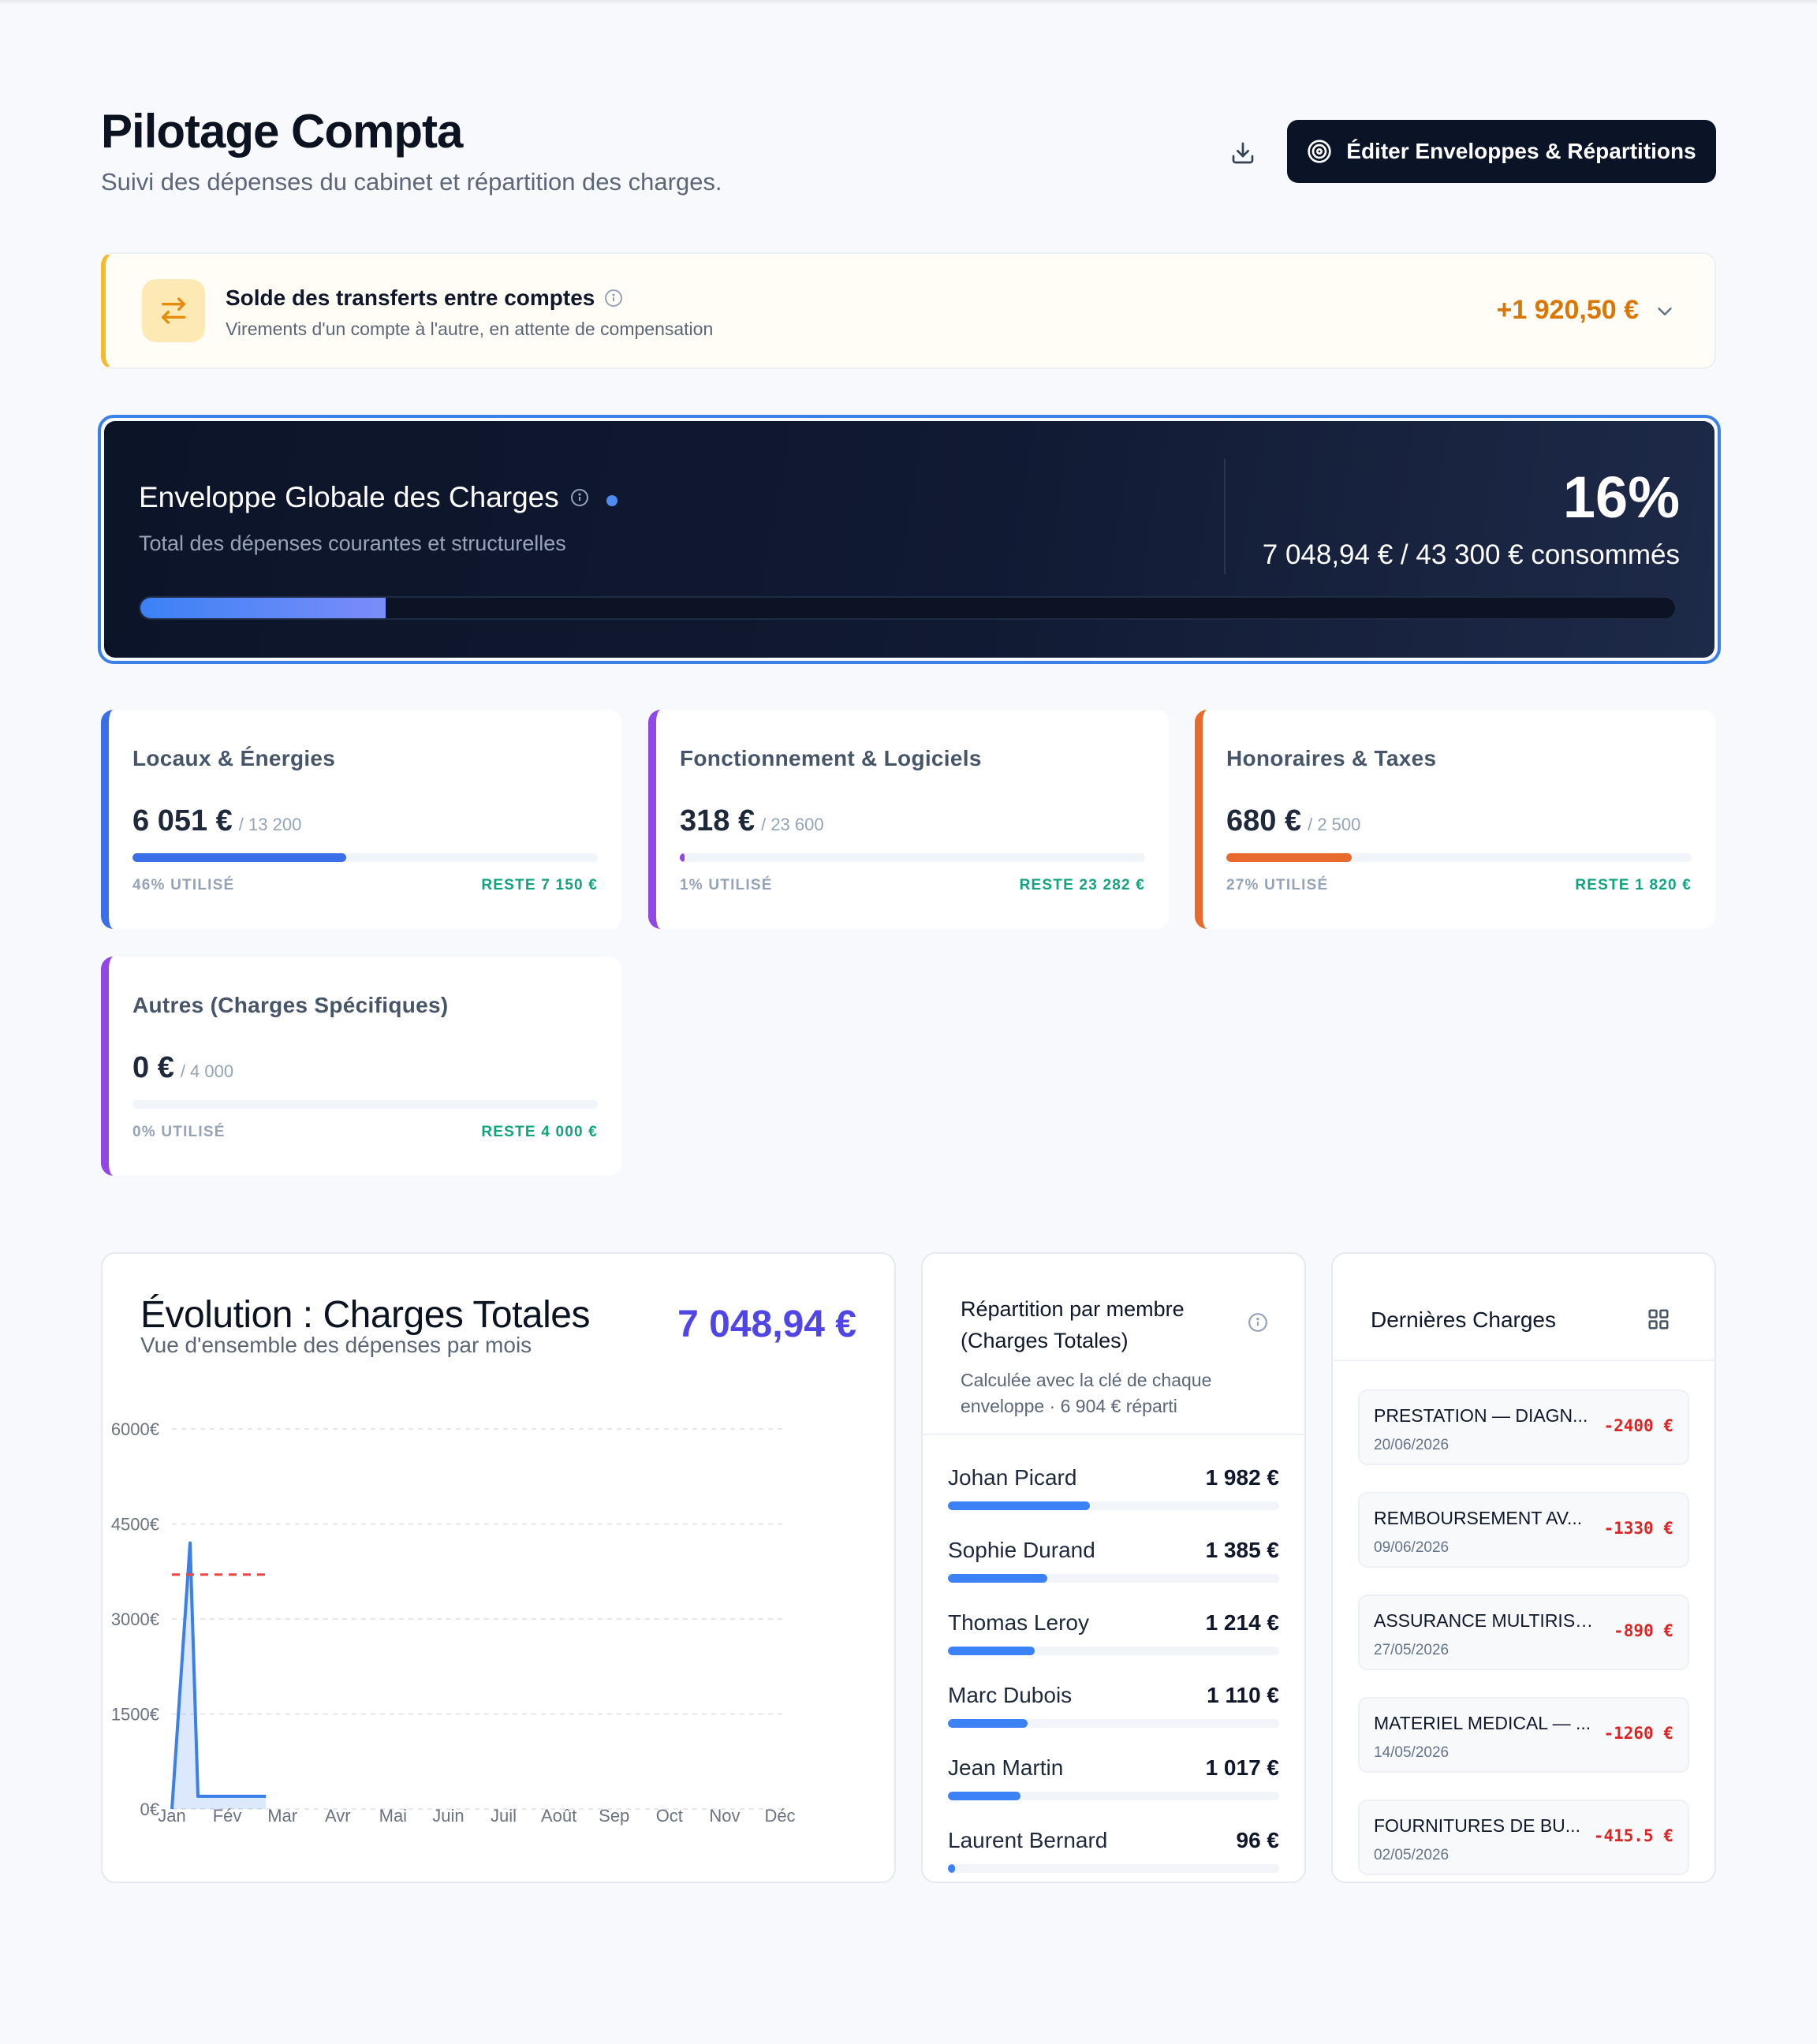 Image resolution: width=1817 pixels, height=2044 pixels. I want to click on target-icon, so click(1319, 151).